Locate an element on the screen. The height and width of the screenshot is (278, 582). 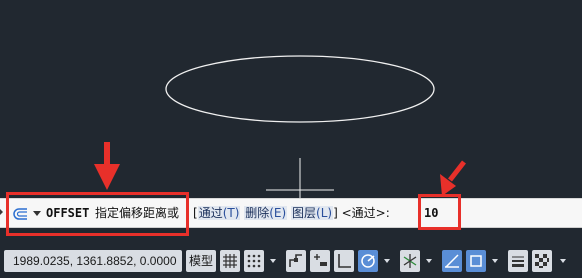
lineweight-icon is located at coordinates (518, 261).